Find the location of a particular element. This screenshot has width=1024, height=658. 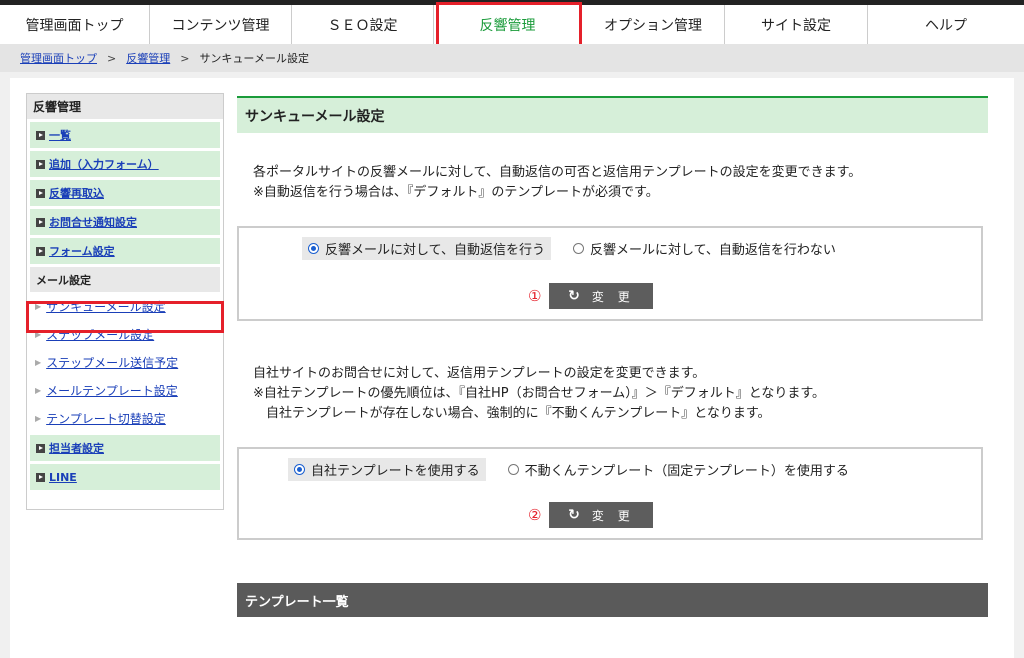

auto-reply-radio-group: 反響メールに対して、自動返信を行う 反響メールに対して、自動返信を行わない is located at coordinates (569, 248).